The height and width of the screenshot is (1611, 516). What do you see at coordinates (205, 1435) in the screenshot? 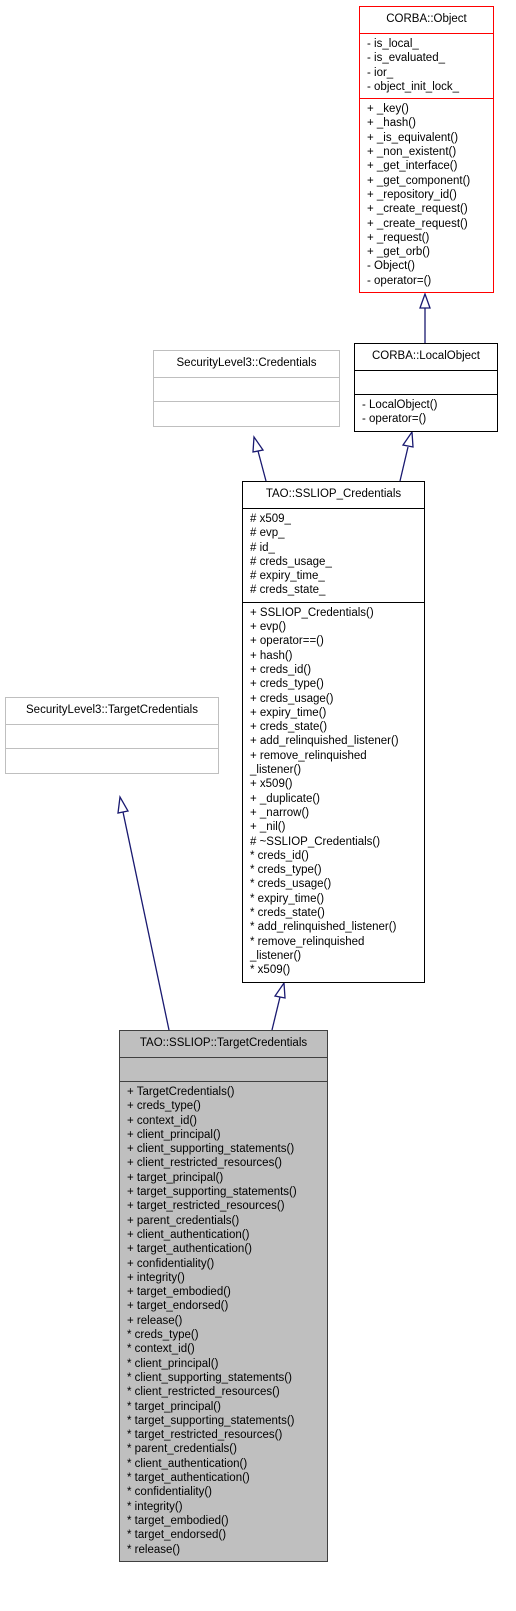
I see `class-member: * target_restricted_resources()` at bounding box center [205, 1435].